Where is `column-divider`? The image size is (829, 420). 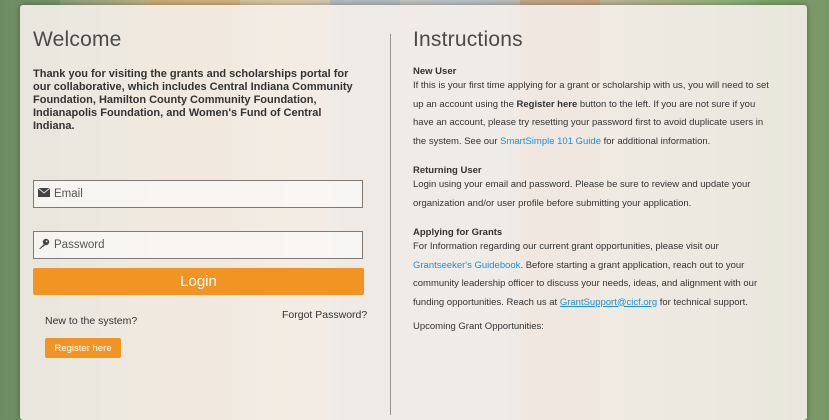
column-divider is located at coordinates (390, 224).